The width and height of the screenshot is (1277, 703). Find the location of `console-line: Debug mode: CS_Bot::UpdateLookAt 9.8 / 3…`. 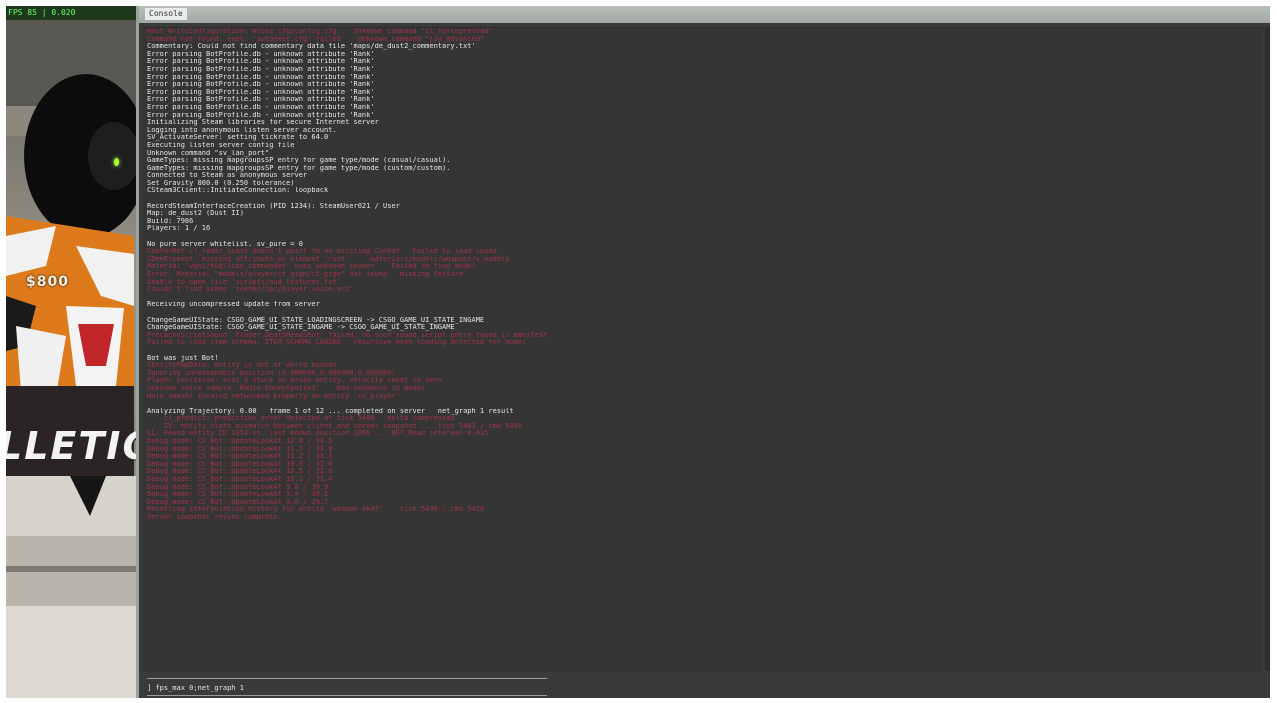

console-line: Debug mode: CS_Bot::UpdateLookAt 9.8 / 3… is located at coordinates (238, 487).